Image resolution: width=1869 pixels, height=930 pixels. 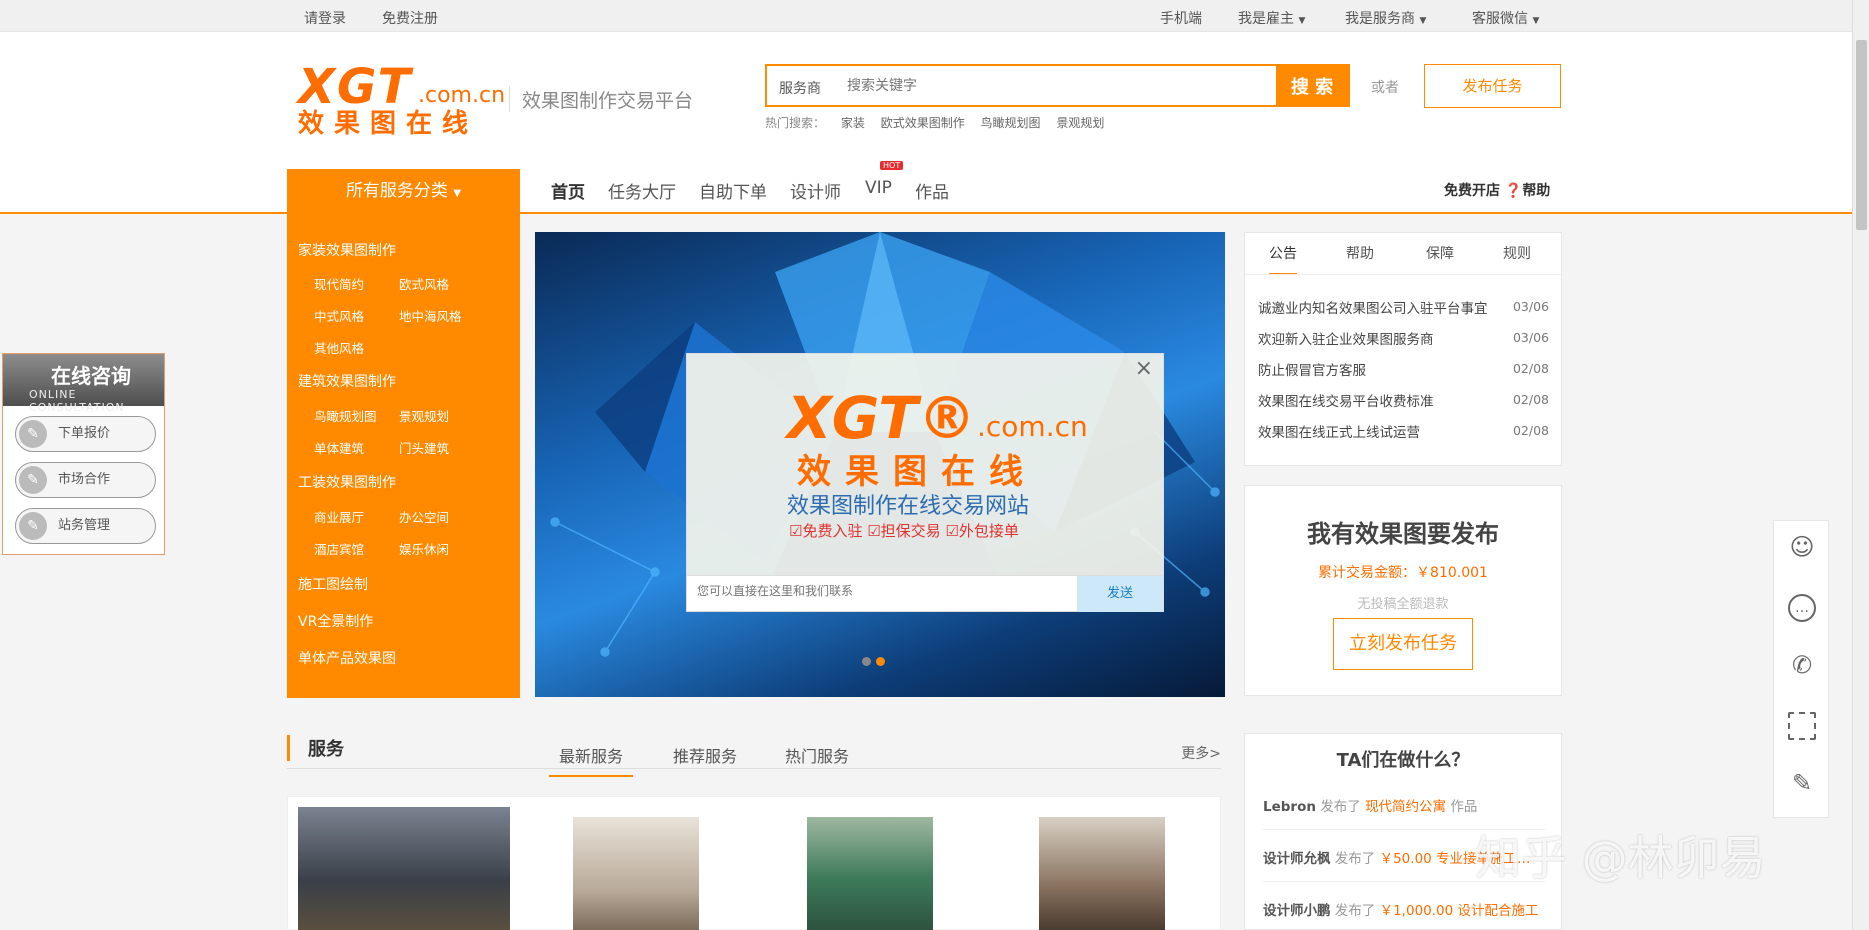 I want to click on subcategory-link: 欧式风格, so click(x=424, y=283).